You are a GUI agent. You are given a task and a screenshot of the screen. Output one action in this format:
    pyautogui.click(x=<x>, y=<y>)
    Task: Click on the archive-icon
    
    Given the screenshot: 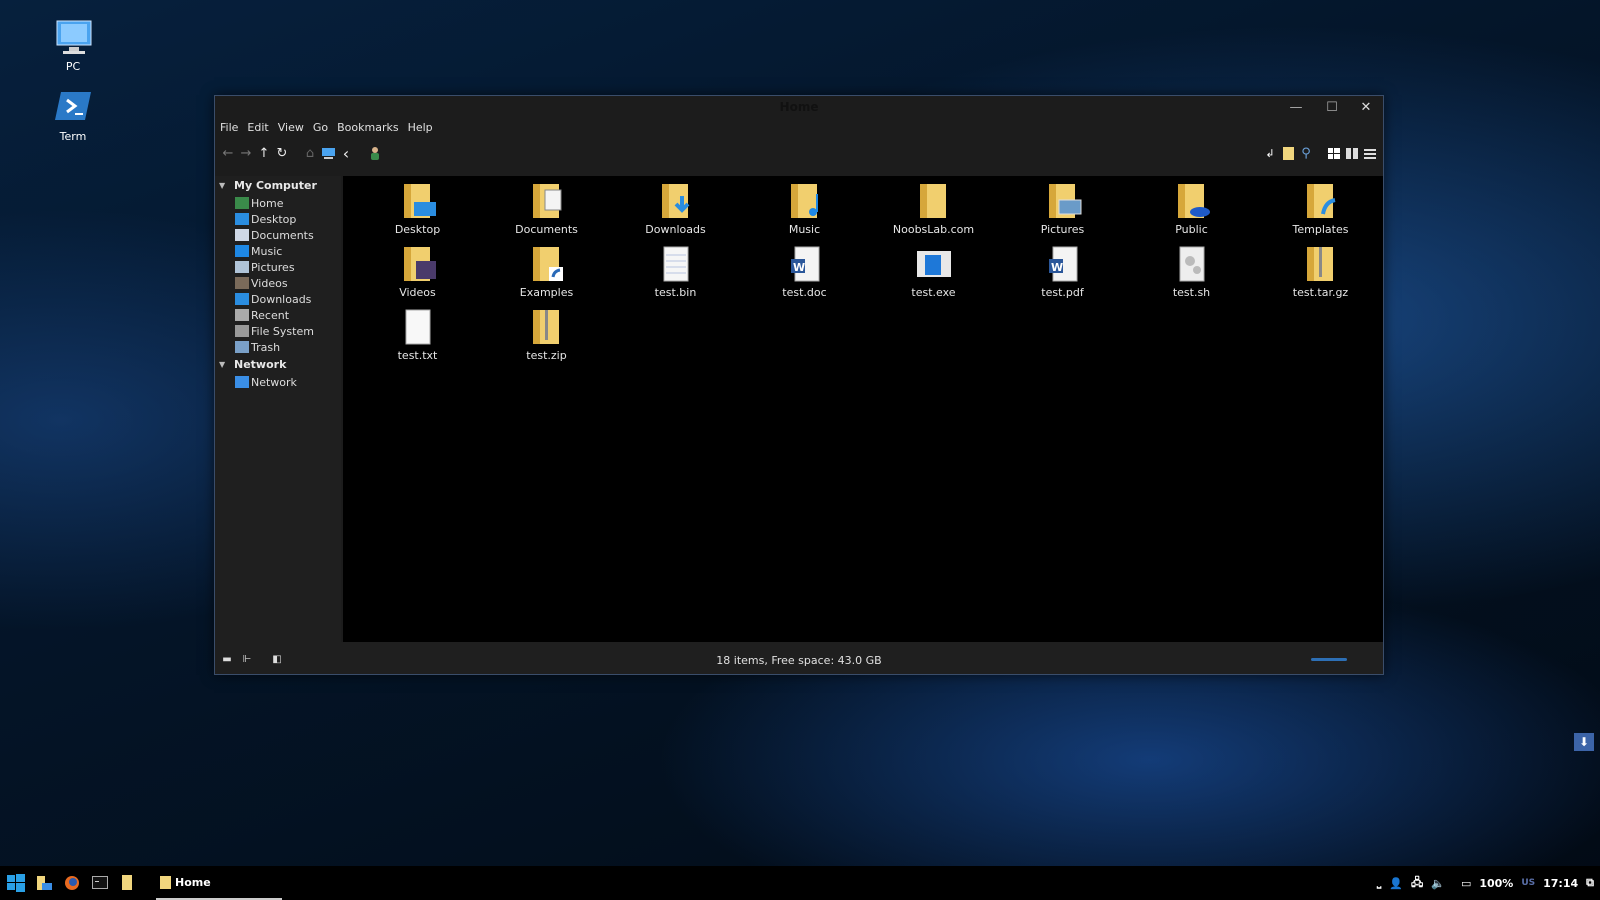 What is the action you would take?
    pyautogui.click(x=1321, y=265)
    